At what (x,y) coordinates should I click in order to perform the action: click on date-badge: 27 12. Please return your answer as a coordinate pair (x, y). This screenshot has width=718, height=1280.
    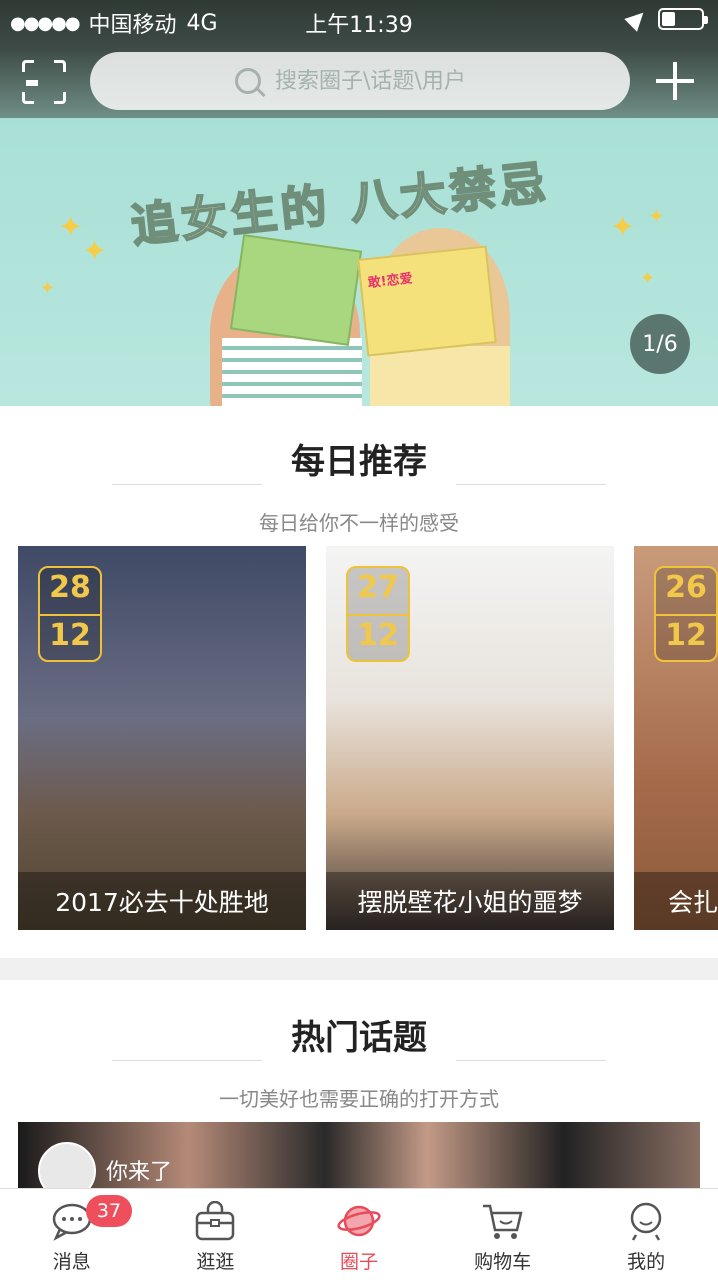
    Looking at the image, I should click on (378, 614).